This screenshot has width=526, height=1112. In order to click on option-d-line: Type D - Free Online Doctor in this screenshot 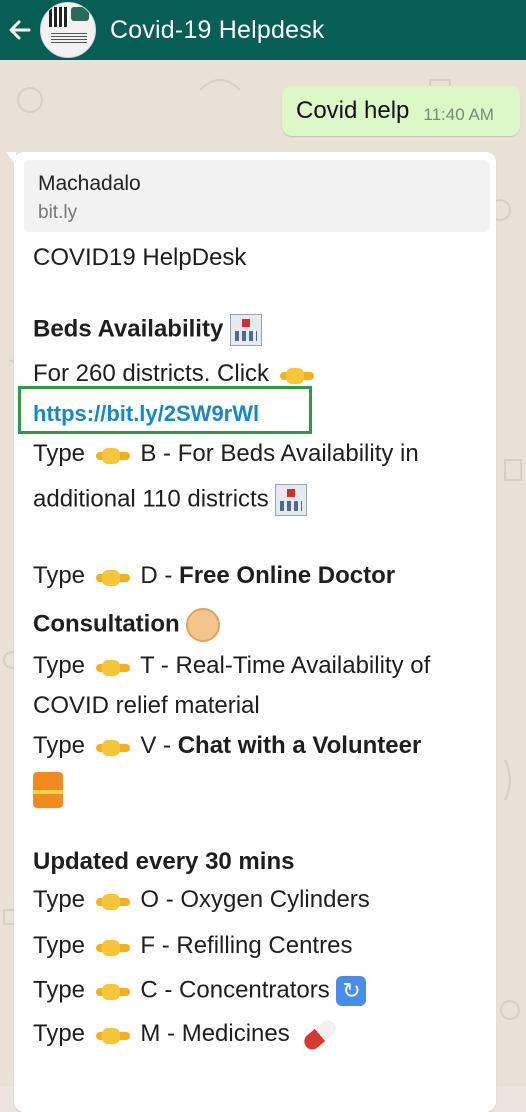, I will do `click(214, 576)`.